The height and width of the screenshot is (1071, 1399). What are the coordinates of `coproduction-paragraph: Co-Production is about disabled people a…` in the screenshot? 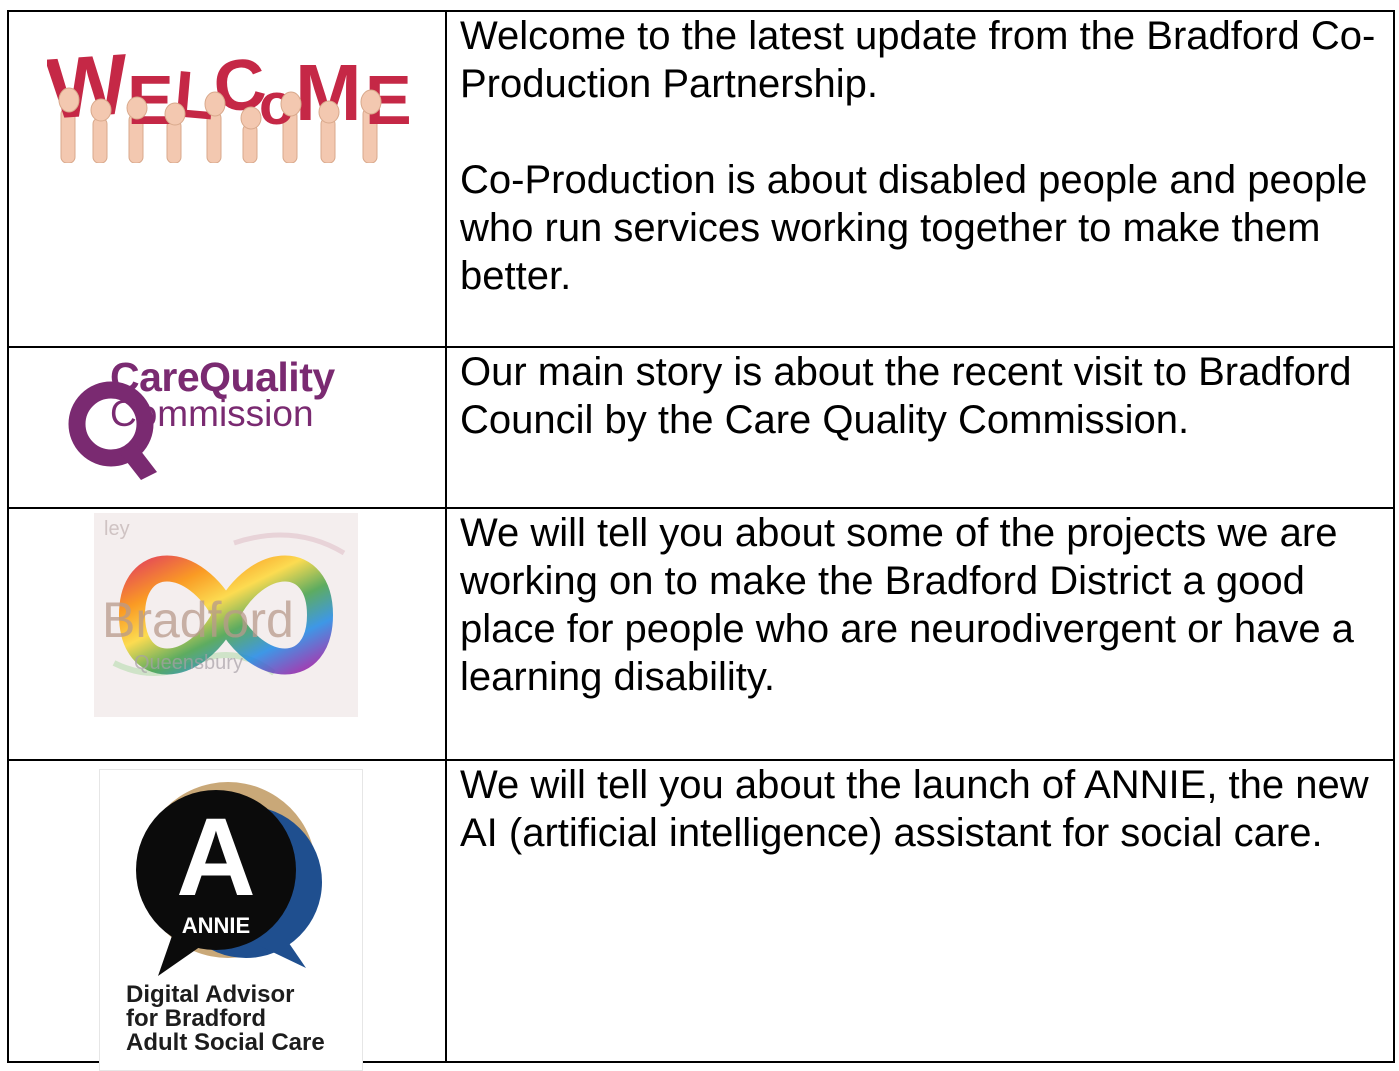 It's located at (914, 228).